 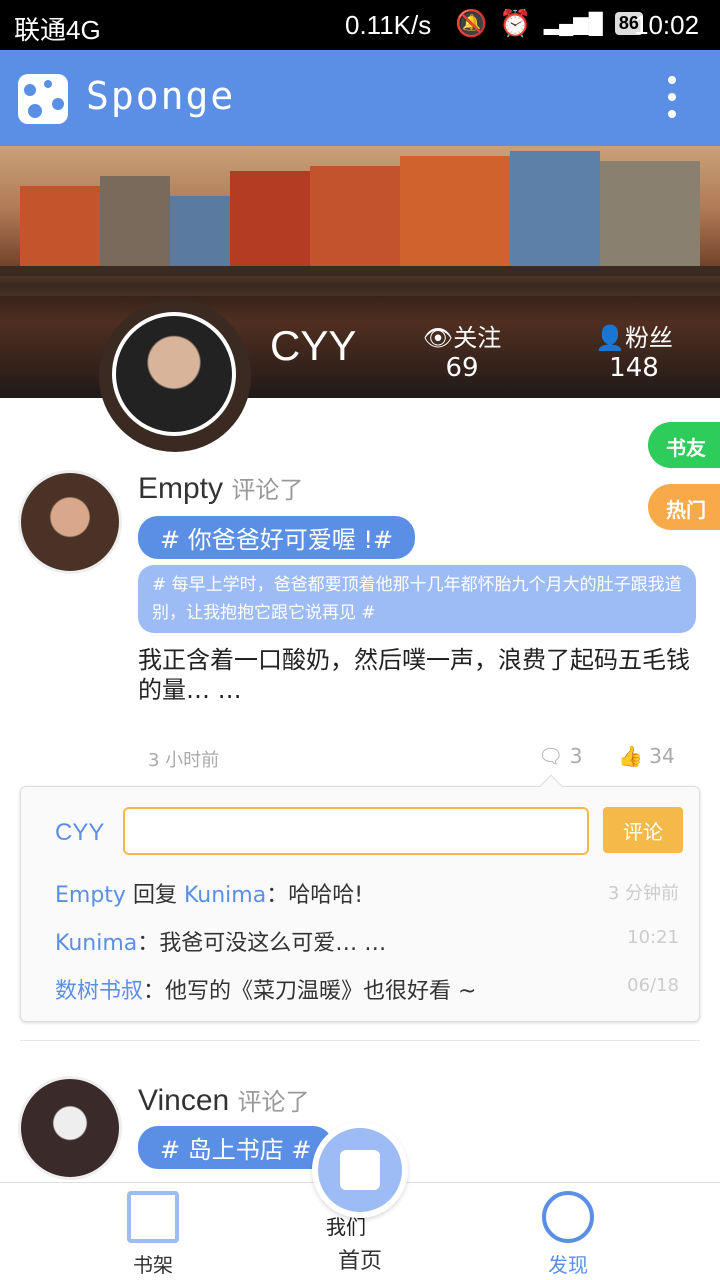 What do you see at coordinates (180, 488) in the screenshot?
I see `post-username: Empty` at bounding box center [180, 488].